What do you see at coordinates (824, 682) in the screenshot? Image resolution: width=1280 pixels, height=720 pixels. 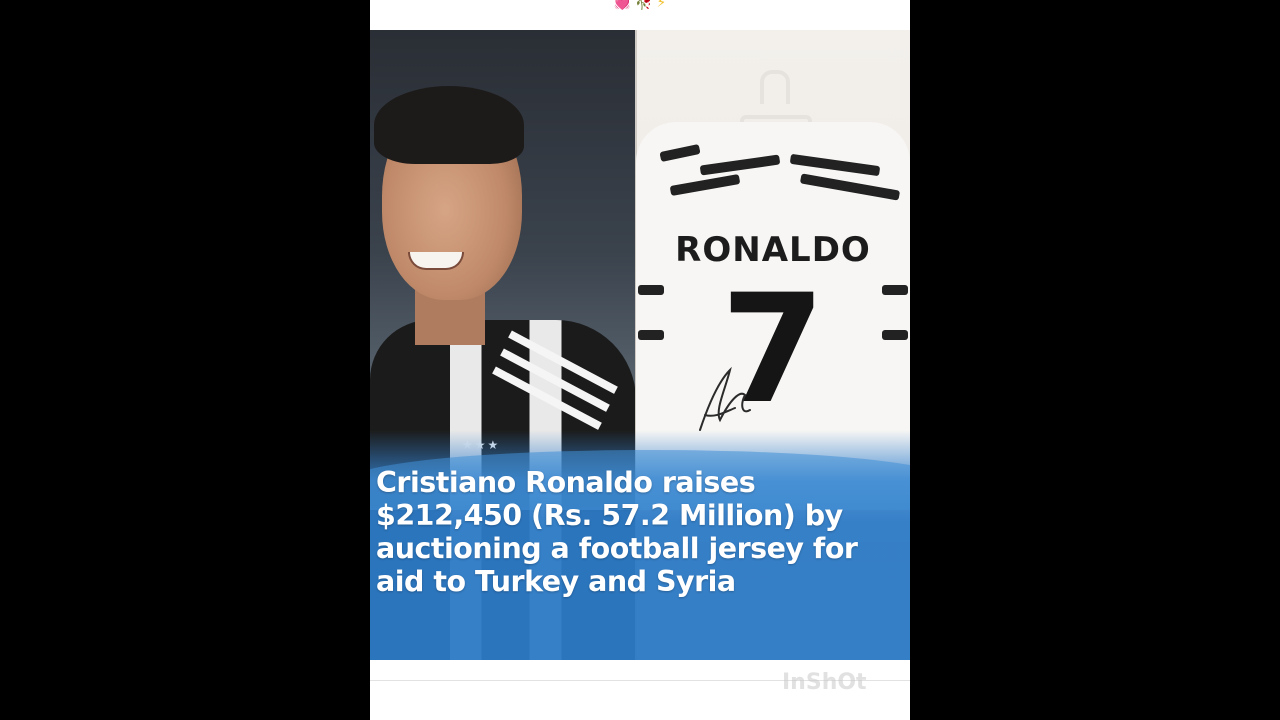 I see `app-watermark: InShOt` at bounding box center [824, 682].